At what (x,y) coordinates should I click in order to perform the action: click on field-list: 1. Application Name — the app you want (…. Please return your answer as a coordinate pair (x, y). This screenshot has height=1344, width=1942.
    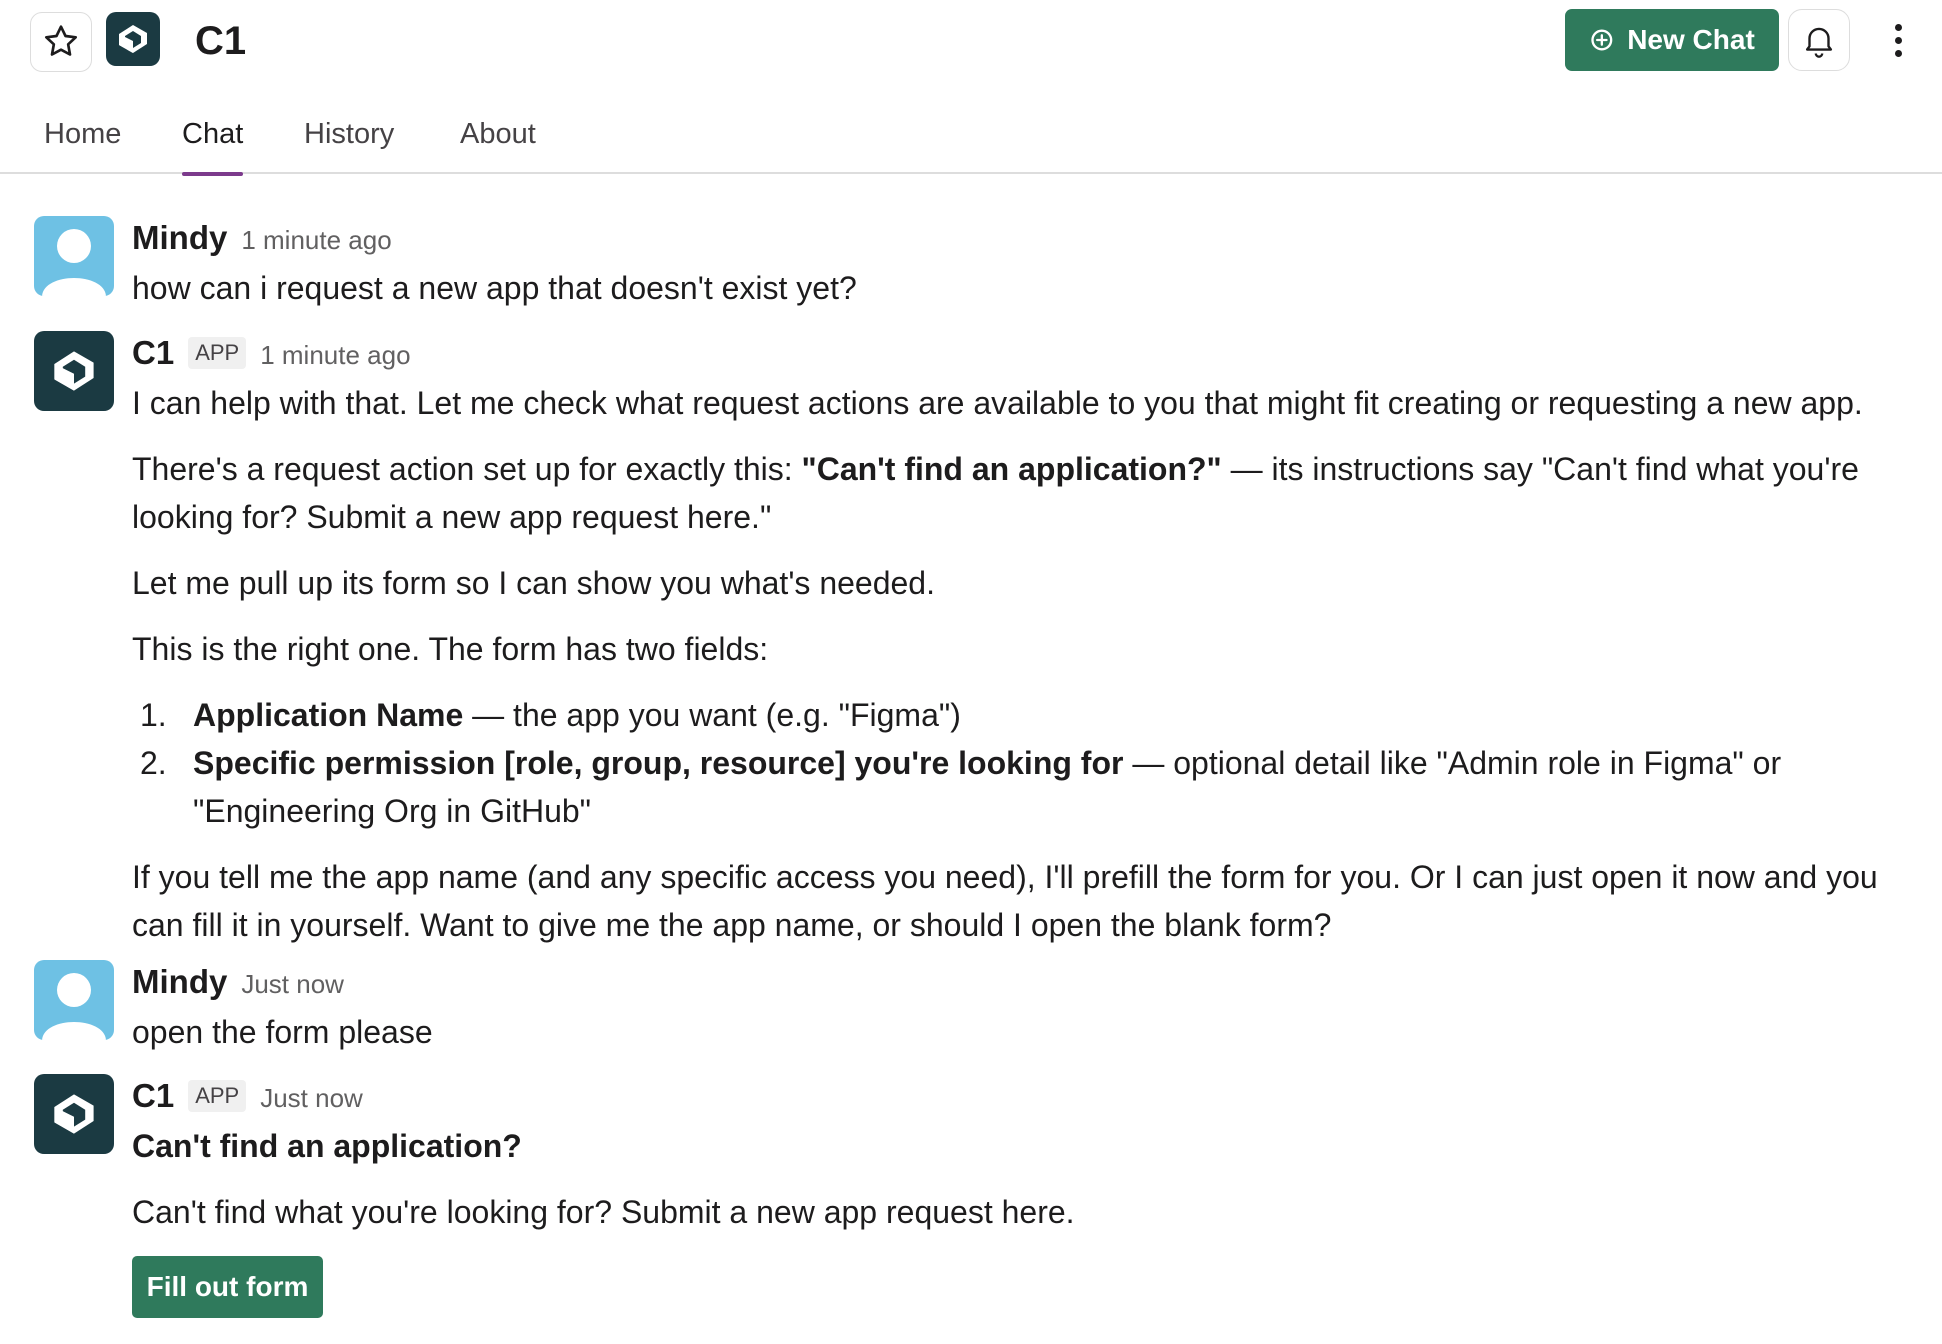
    Looking at the image, I should click on (1032, 763).